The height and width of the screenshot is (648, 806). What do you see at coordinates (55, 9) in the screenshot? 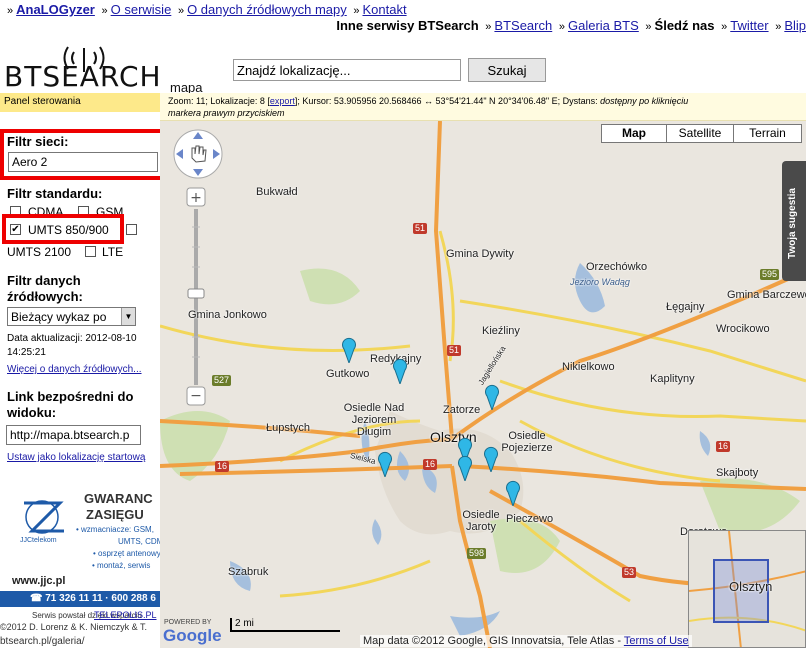
I see `nav-link-analogyzer: AnaLOGyzer` at bounding box center [55, 9].